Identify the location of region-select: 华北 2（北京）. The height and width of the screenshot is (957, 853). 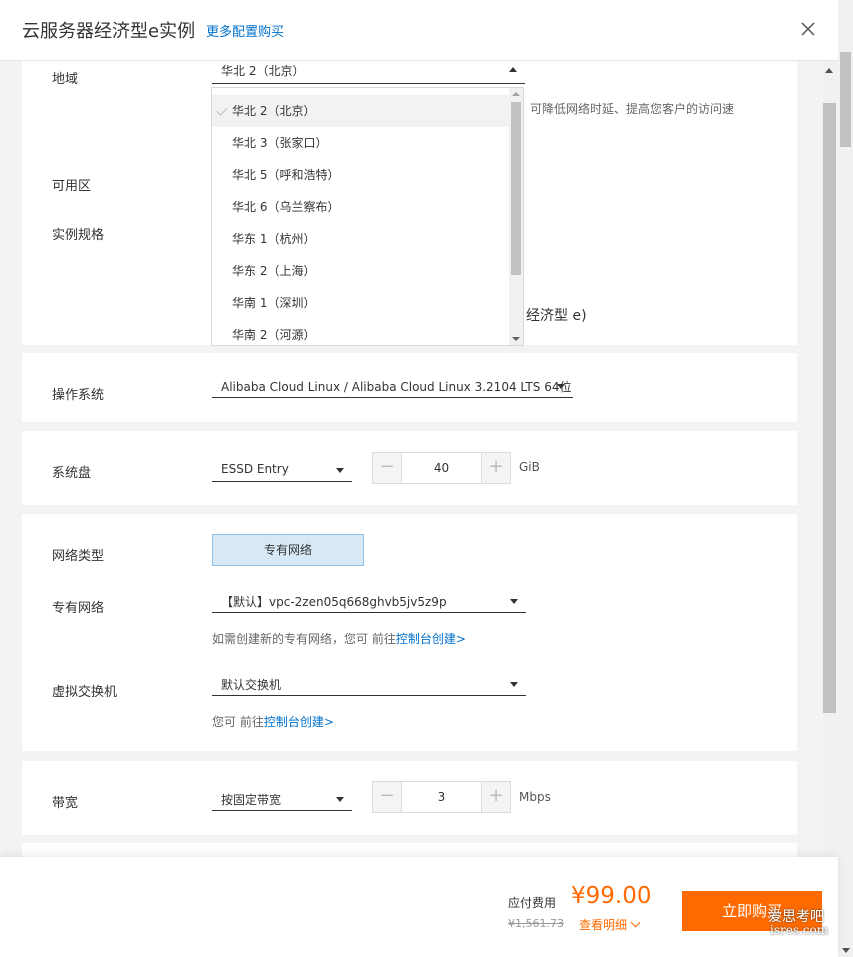
(368, 72).